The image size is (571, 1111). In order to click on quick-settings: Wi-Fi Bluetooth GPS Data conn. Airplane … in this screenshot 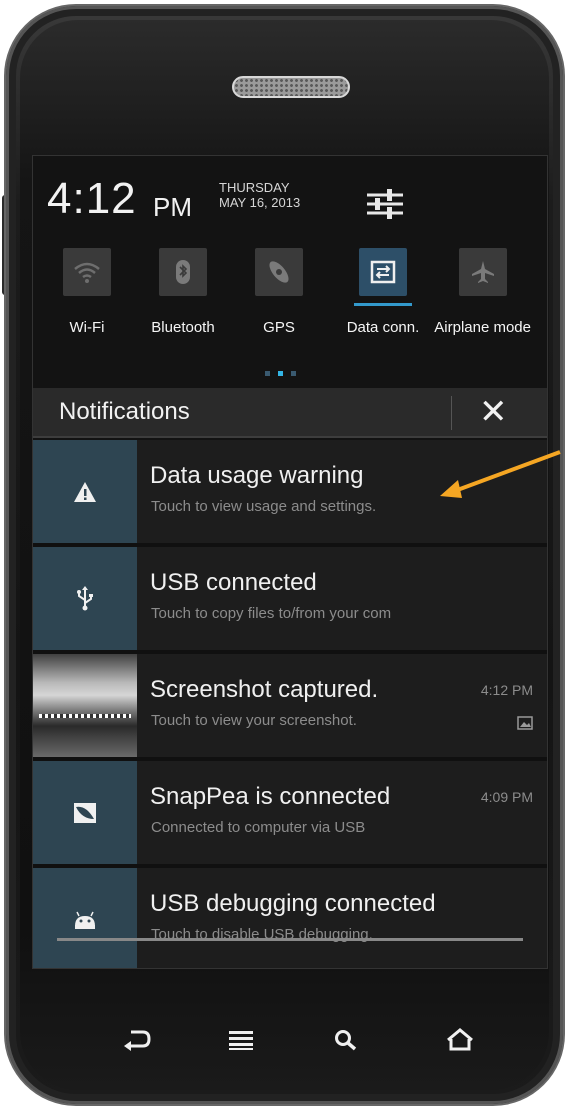, I will do `click(290, 313)`.